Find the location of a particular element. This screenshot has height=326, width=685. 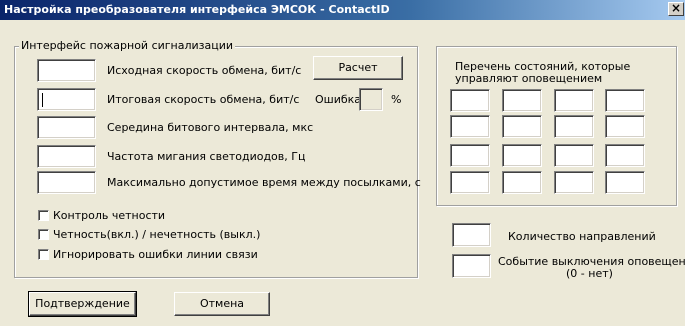

bit-interval-middle-label: Середина битового интервала, мкс is located at coordinates (210, 127).